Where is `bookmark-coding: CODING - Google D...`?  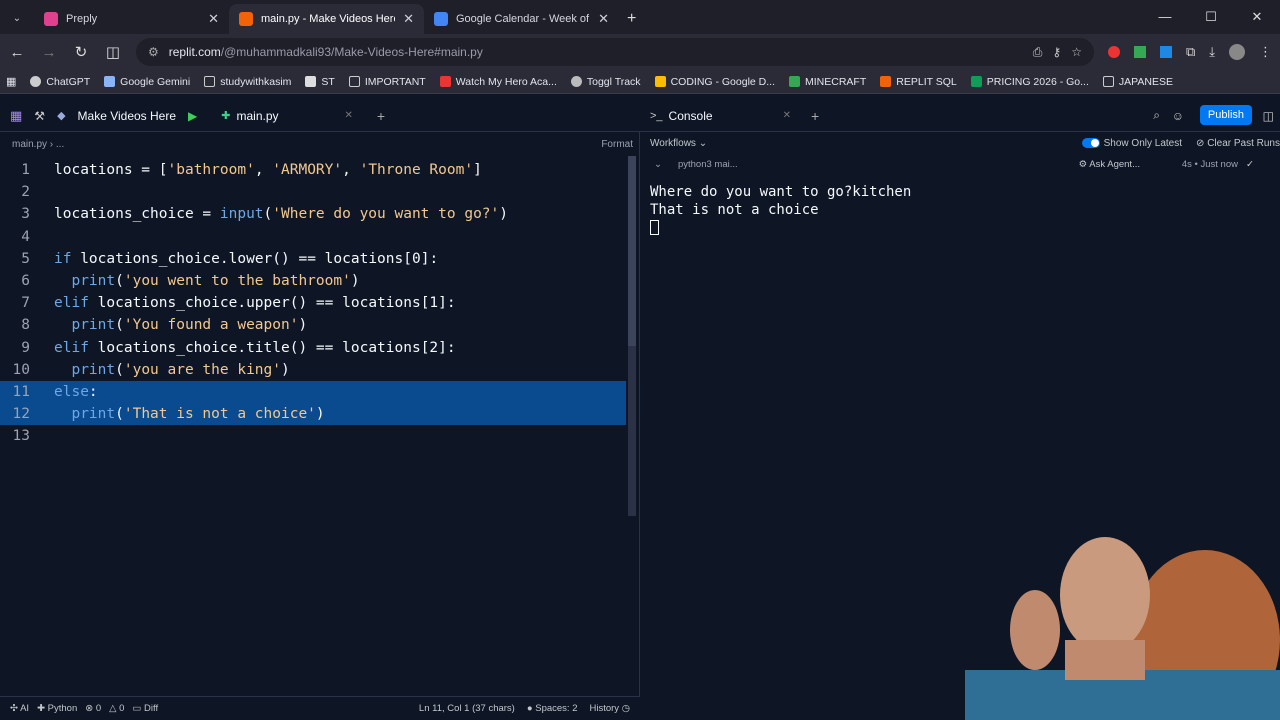
bookmark-coding: CODING - Google D... is located at coordinates (714, 82).